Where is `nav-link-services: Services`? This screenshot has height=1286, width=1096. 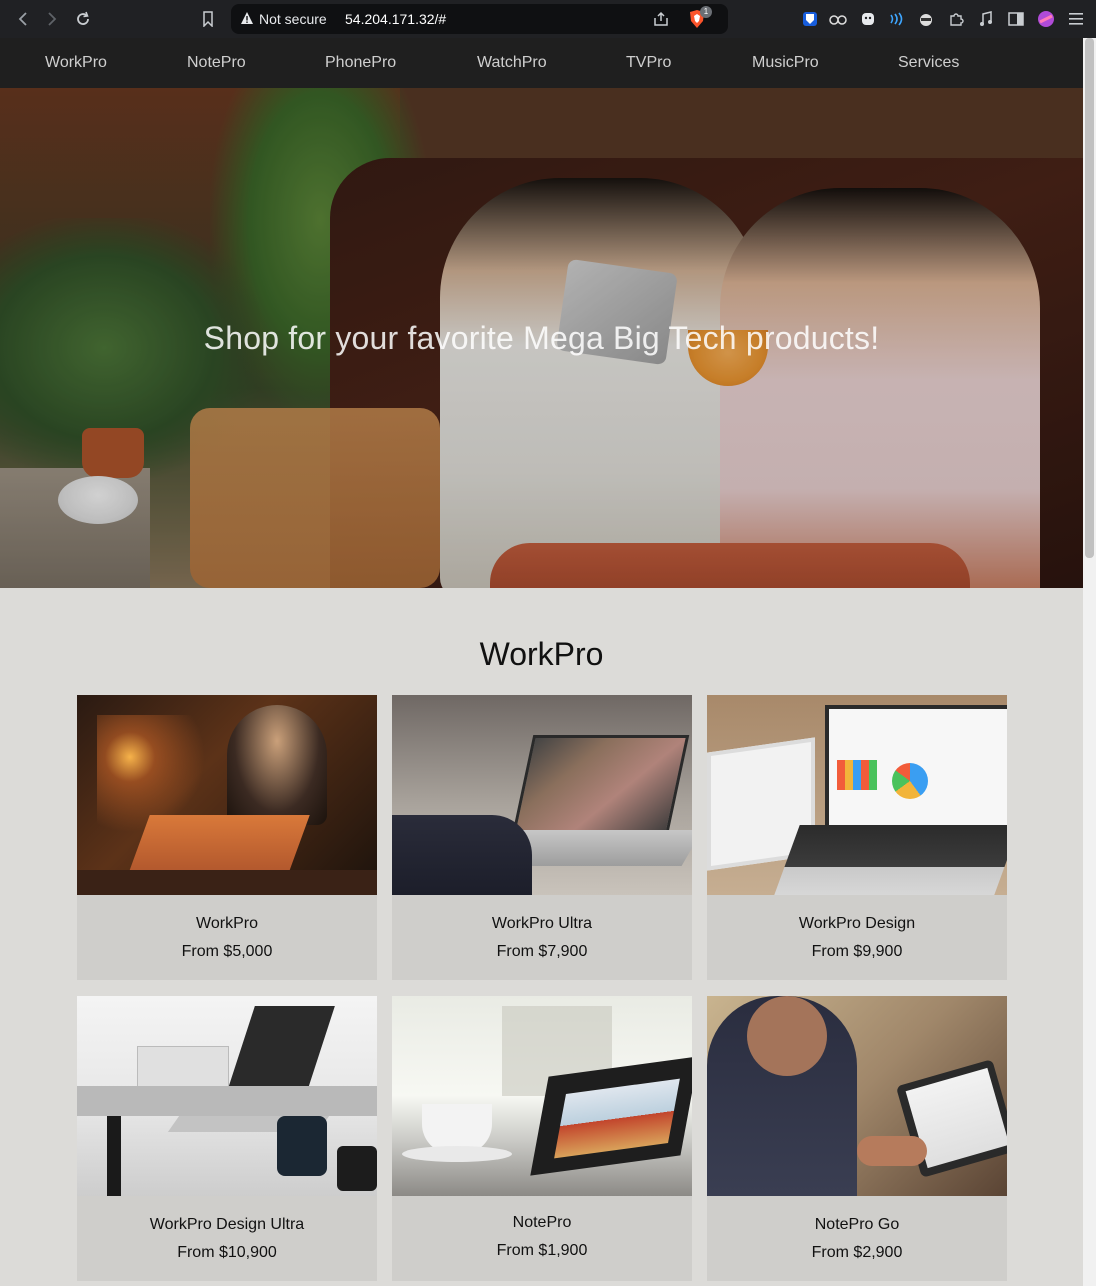
nav-link-services: Services is located at coordinates (928, 63).